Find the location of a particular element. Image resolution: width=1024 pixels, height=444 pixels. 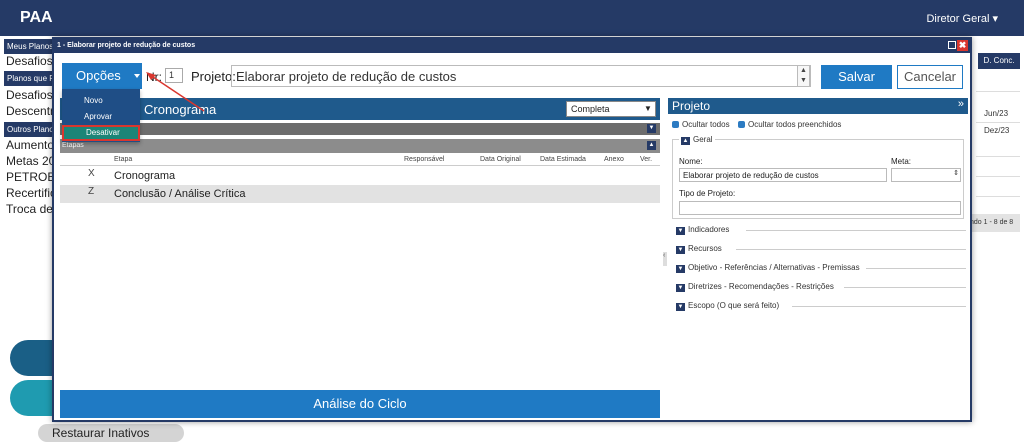

column-header: Data Original is located at coordinates (500, 159).